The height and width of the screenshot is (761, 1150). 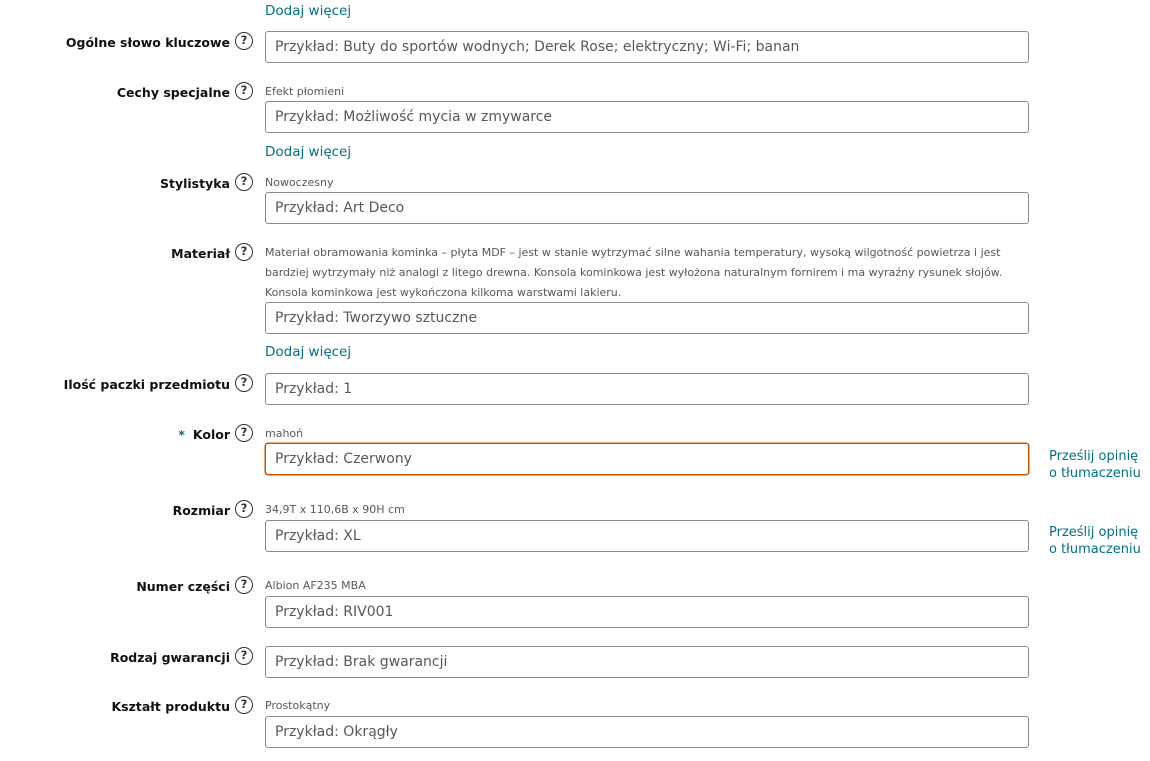 What do you see at coordinates (244, 91) in the screenshot?
I see `special-features-help-icon: ?` at bounding box center [244, 91].